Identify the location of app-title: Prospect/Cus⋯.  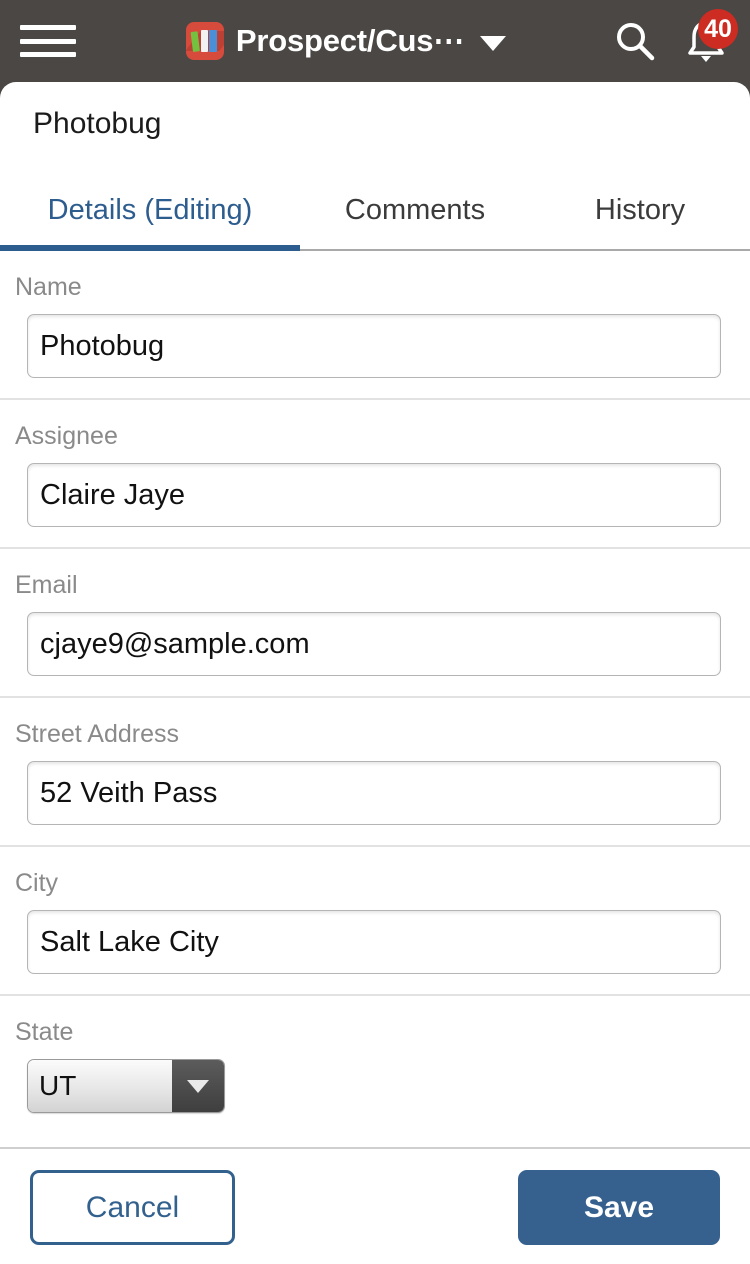
(350, 40).